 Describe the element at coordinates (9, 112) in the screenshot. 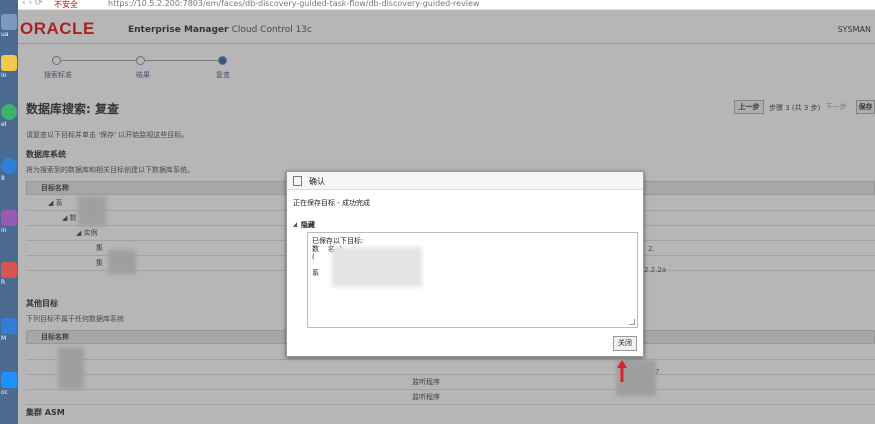

I see `chat-icon` at that location.